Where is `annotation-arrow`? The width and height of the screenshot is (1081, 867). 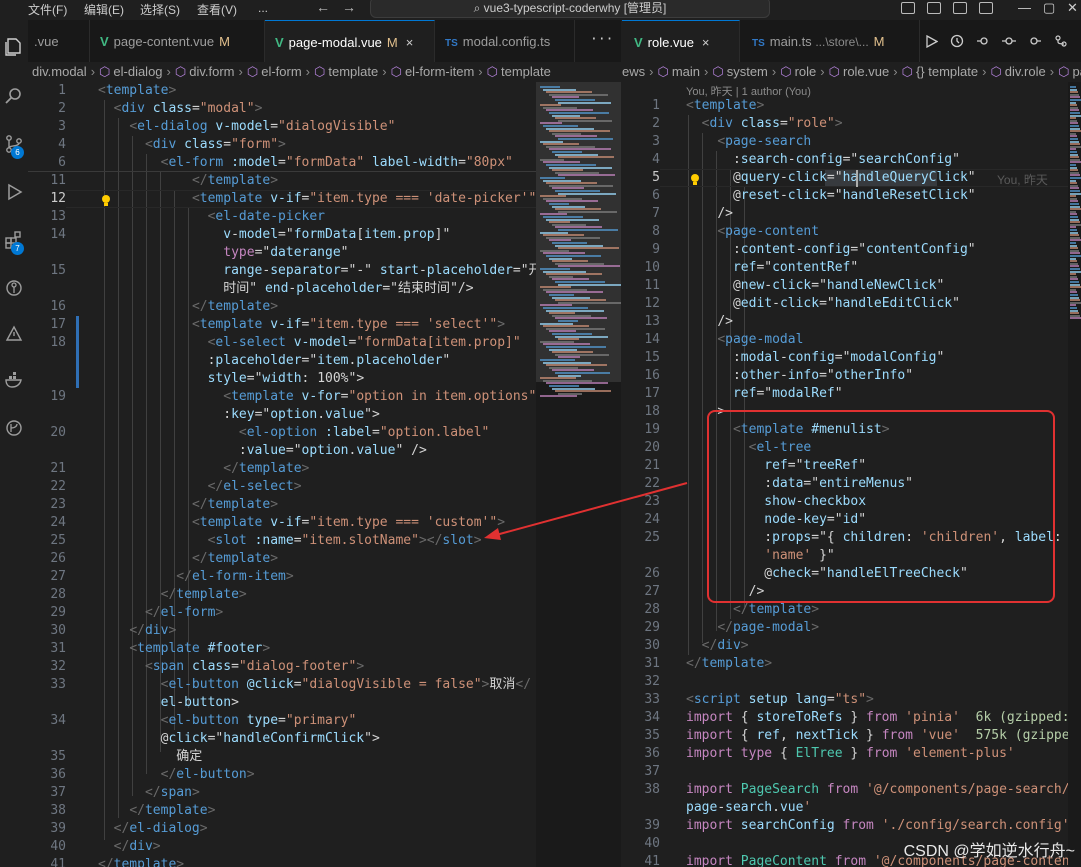 annotation-arrow is located at coordinates (586, 511).